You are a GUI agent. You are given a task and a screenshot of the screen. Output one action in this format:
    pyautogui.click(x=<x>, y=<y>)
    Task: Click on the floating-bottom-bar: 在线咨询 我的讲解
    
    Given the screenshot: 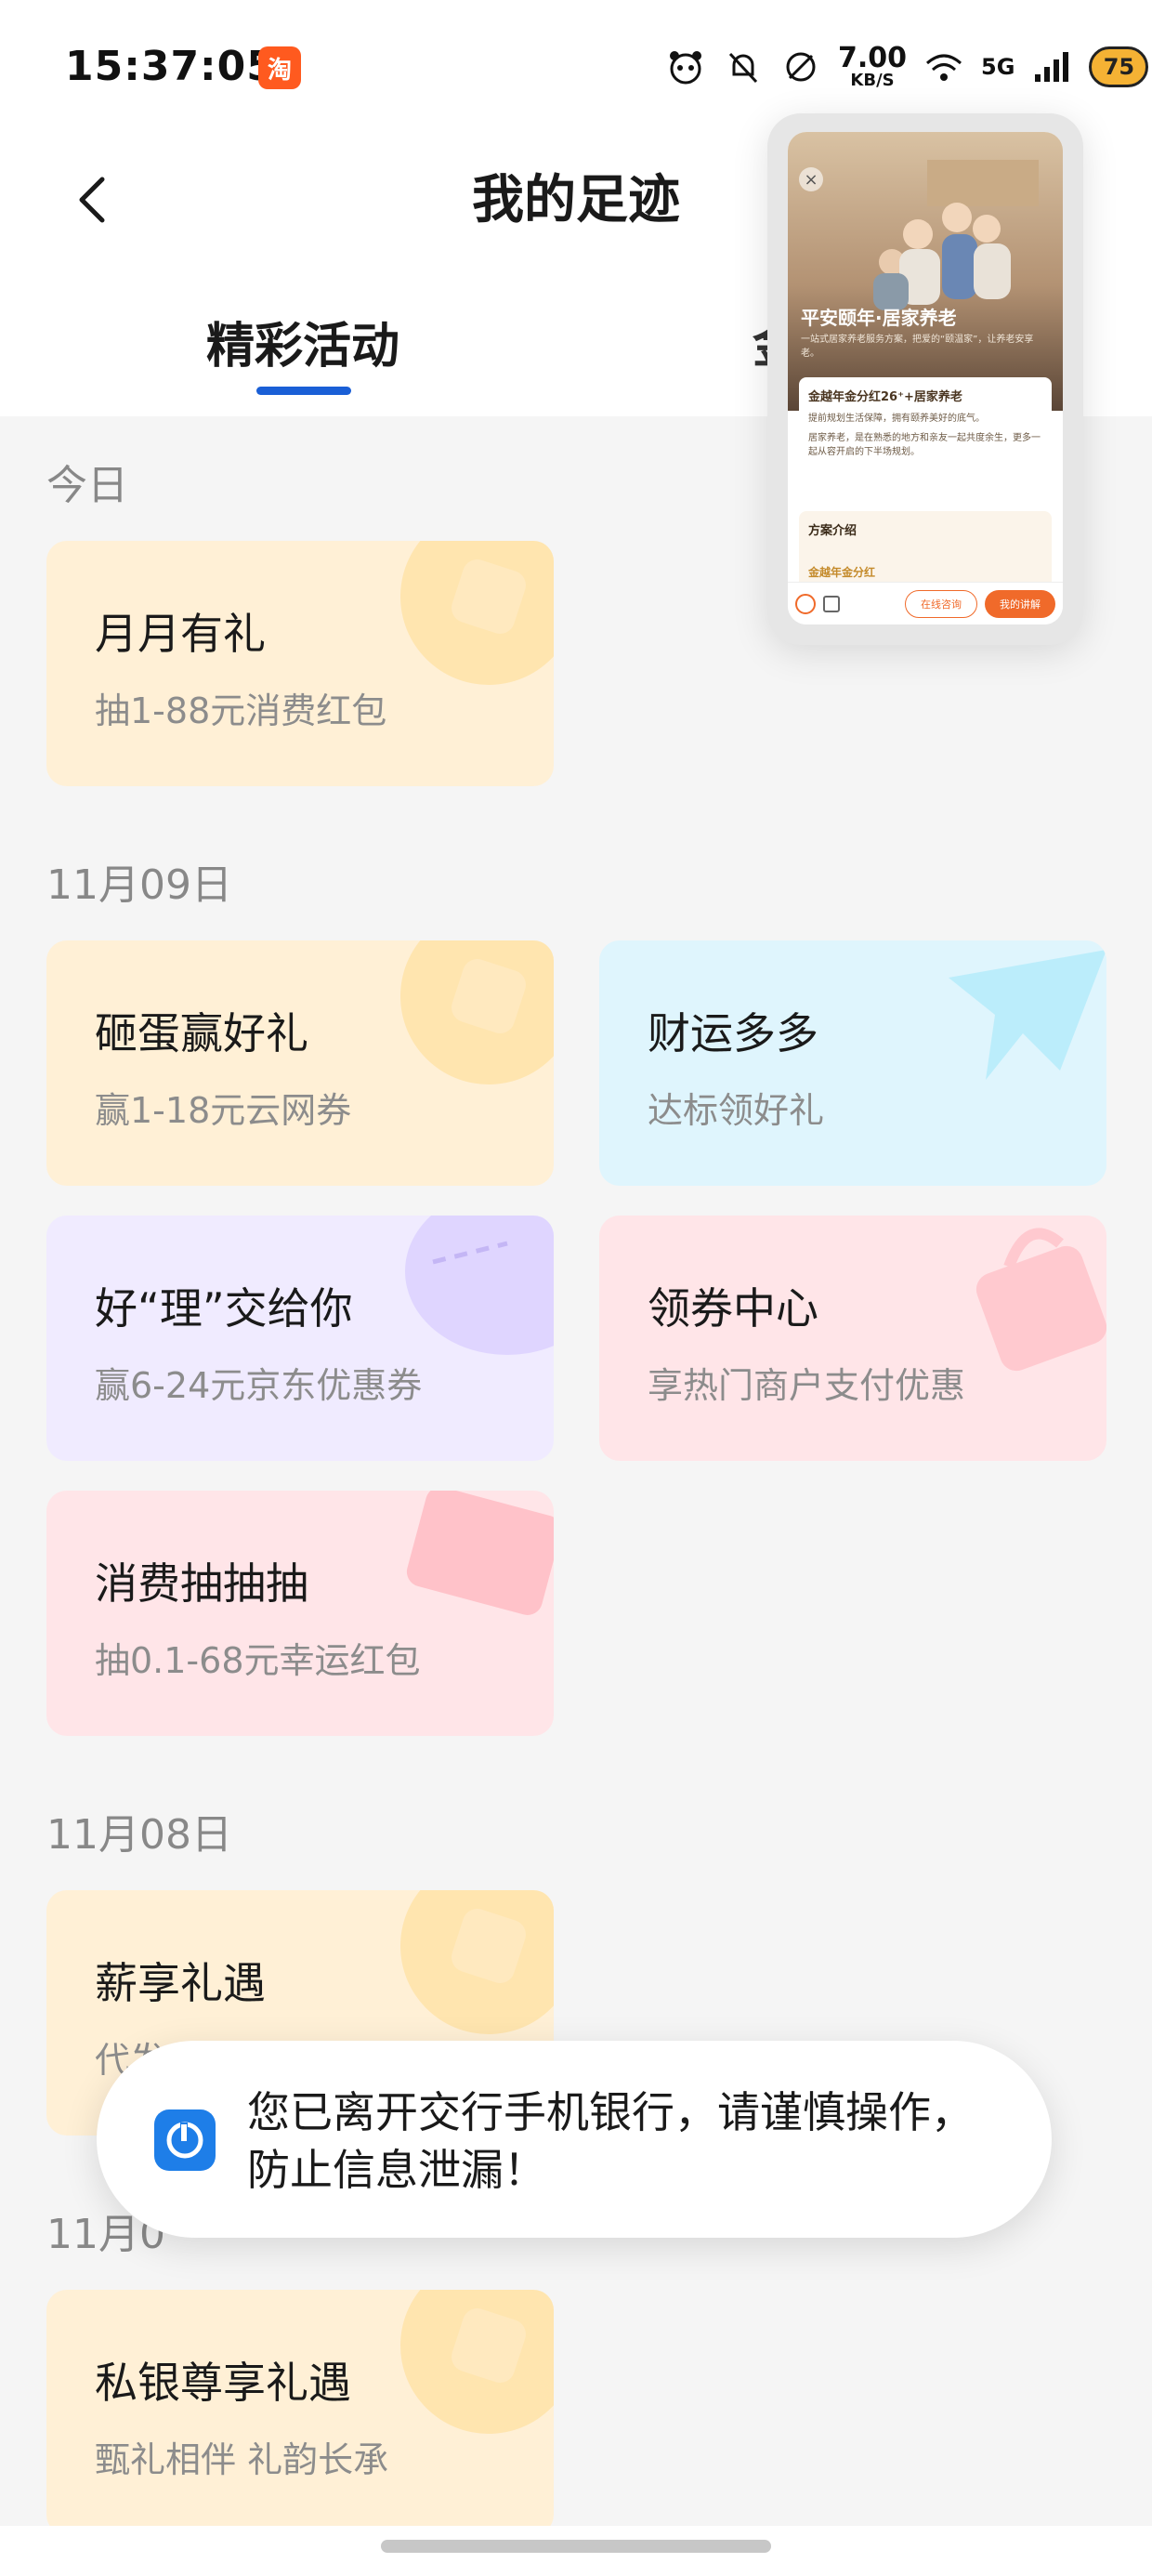 What is the action you would take?
    pyautogui.click(x=925, y=603)
    